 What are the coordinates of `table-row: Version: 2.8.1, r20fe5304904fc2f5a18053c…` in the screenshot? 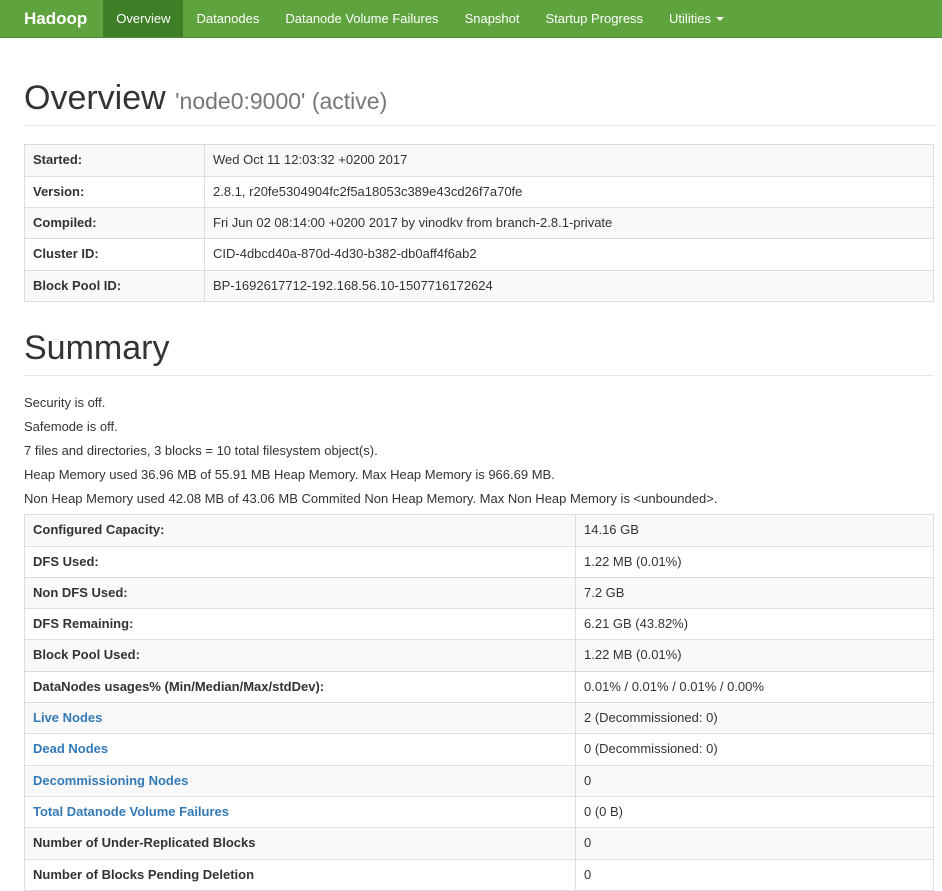 It's located at (479, 191).